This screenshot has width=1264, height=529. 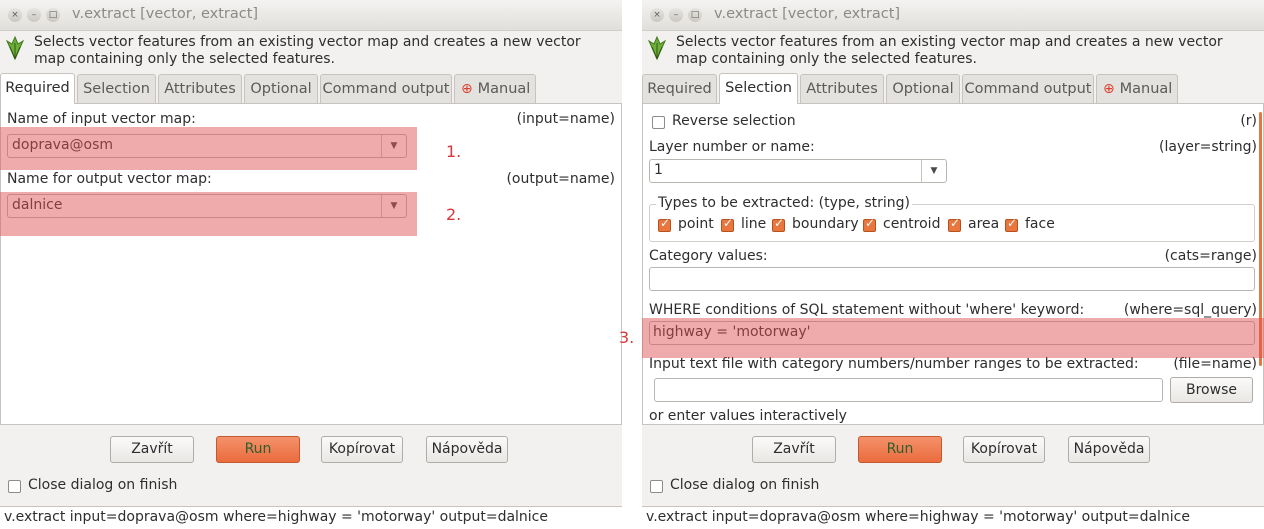 What do you see at coordinates (1248, 121) in the screenshot?
I see `reverse-selection-key: (r)` at bounding box center [1248, 121].